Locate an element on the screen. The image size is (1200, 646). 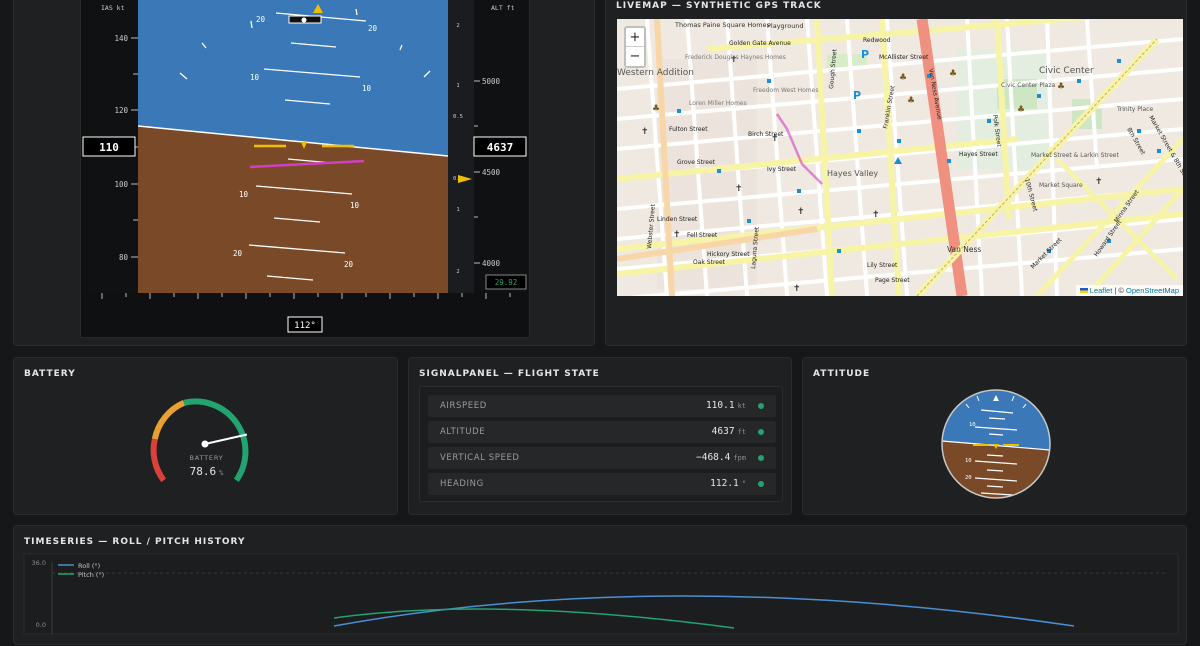
map-label-trinity-place: Trinity Place is located at coordinates (1134, 109).